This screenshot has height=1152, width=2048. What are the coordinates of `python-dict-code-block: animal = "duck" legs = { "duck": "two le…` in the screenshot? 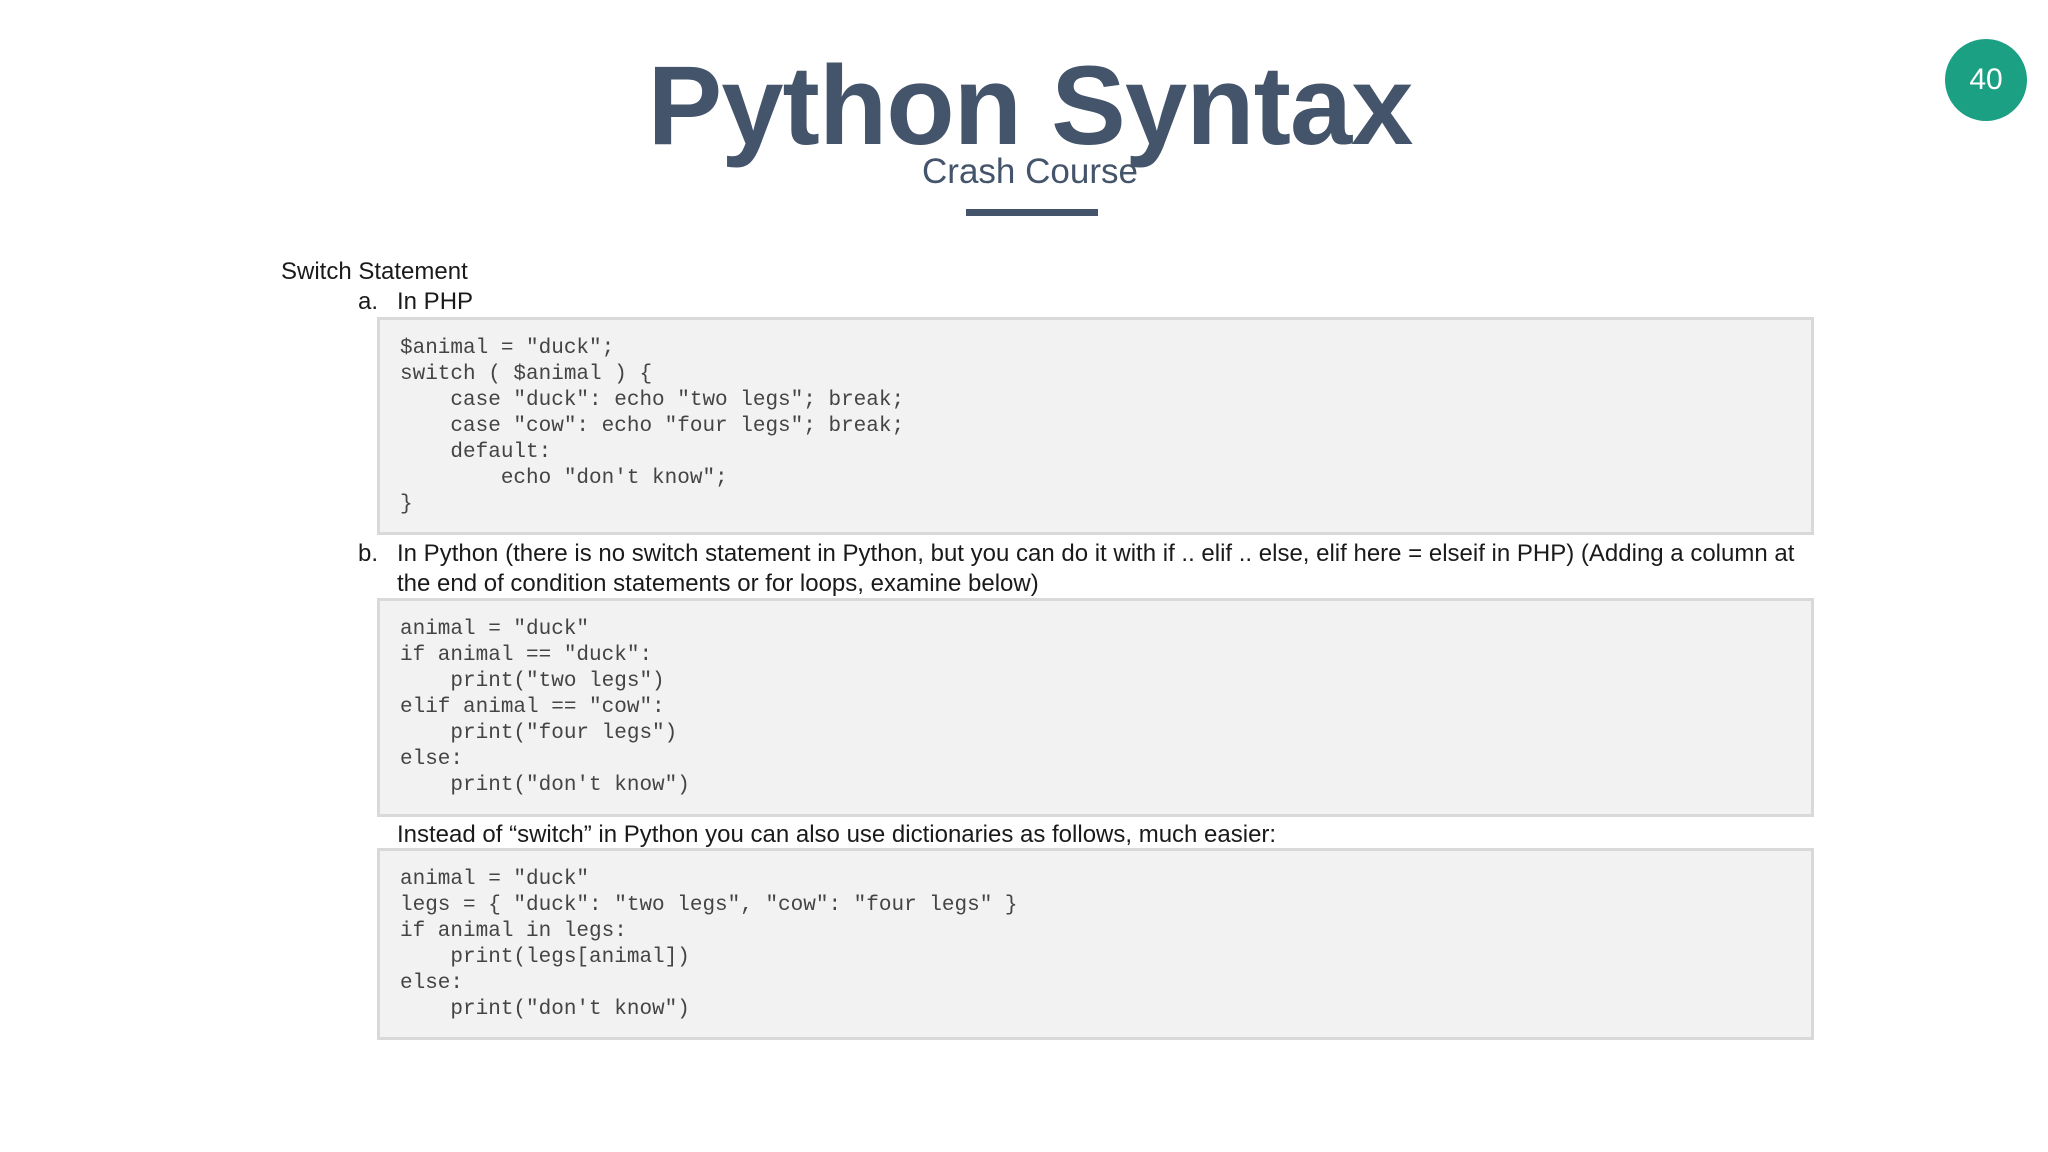 It's located at (1095, 944).